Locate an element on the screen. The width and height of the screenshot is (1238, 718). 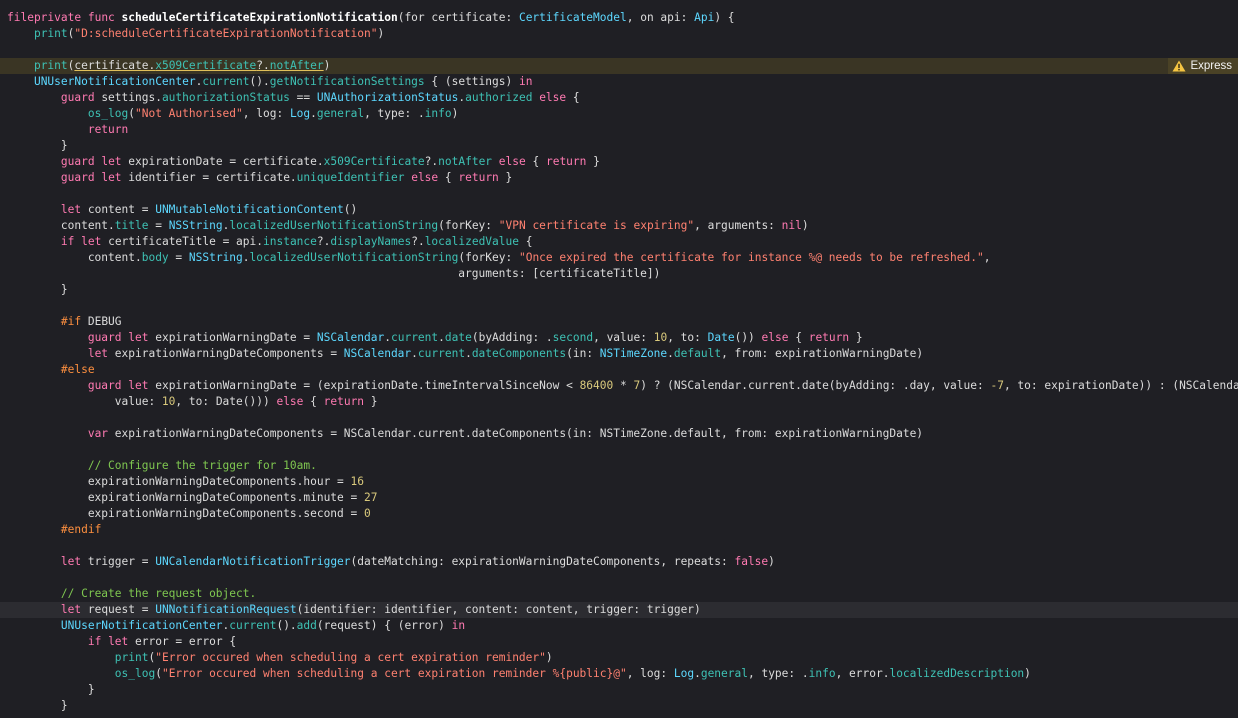
type-name: UNUserNotificationCenter is located at coordinates (114, 81).